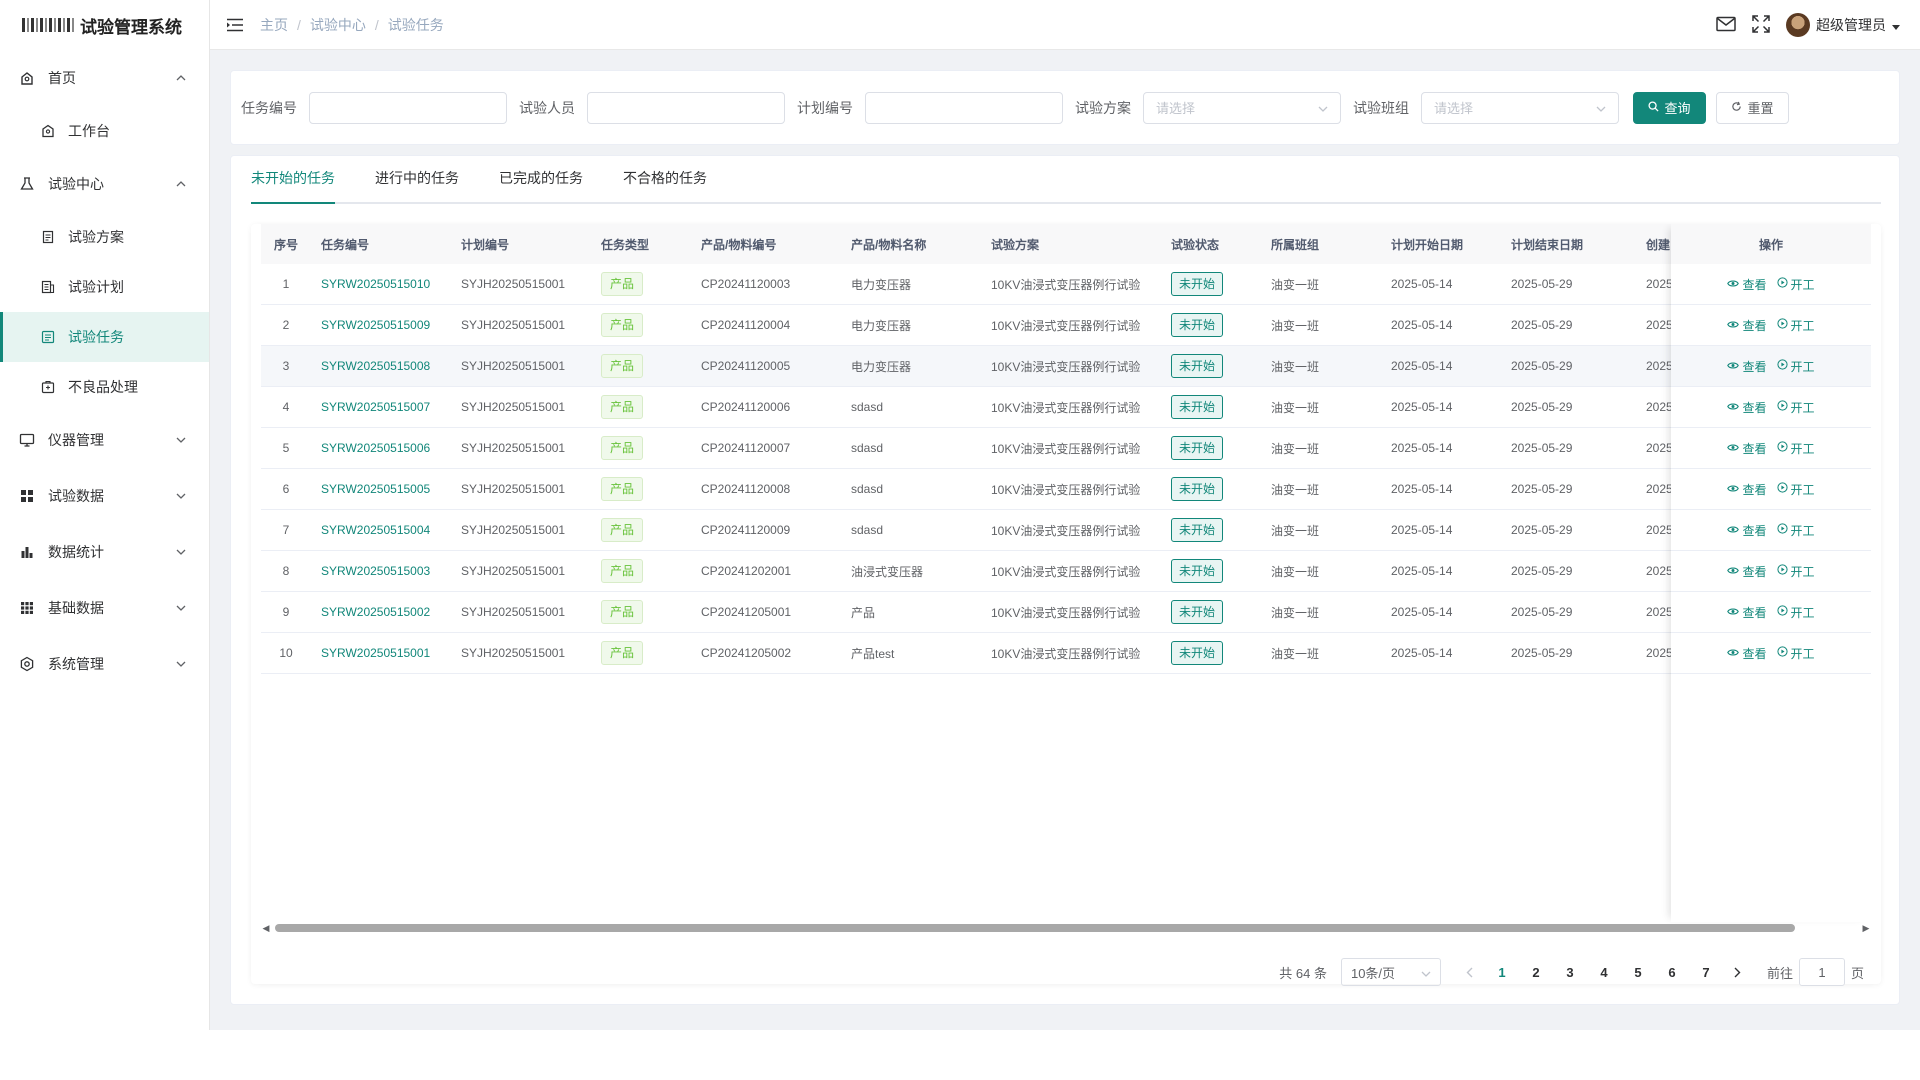  I want to click on task-no-link: SYRW20250515008, so click(375, 366).